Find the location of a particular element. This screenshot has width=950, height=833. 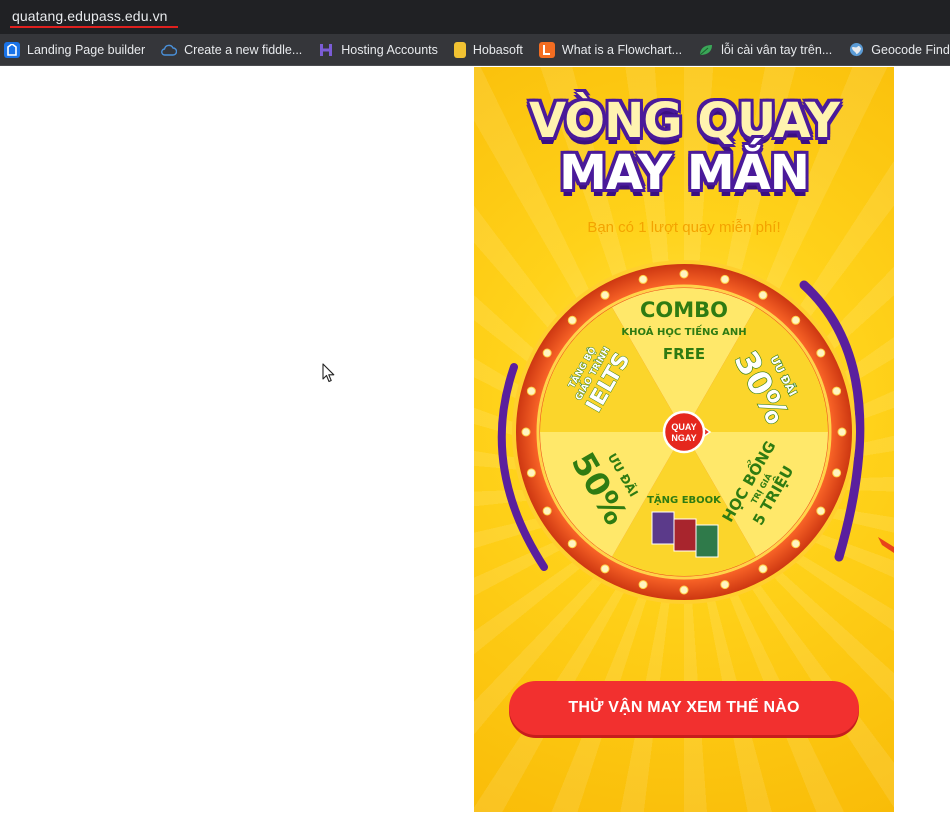

segment-combo-free: FREE is located at coordinates (684, 354).